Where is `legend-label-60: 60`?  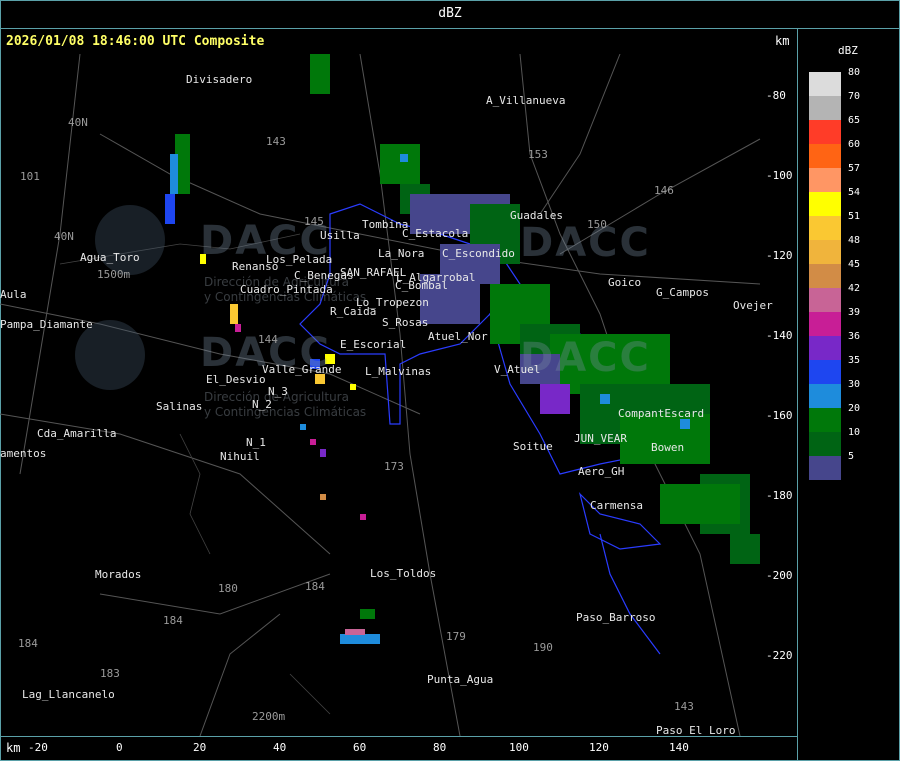 legend-label-60: 60 is located at coordinates (854, 144).